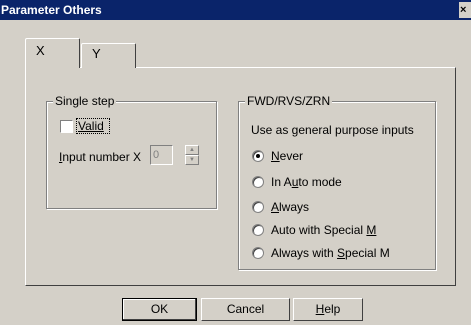 Image resolution: width=471 pixels, height=325 pixels. I want to click on cancel-button: Cancel, so click(245, 309).